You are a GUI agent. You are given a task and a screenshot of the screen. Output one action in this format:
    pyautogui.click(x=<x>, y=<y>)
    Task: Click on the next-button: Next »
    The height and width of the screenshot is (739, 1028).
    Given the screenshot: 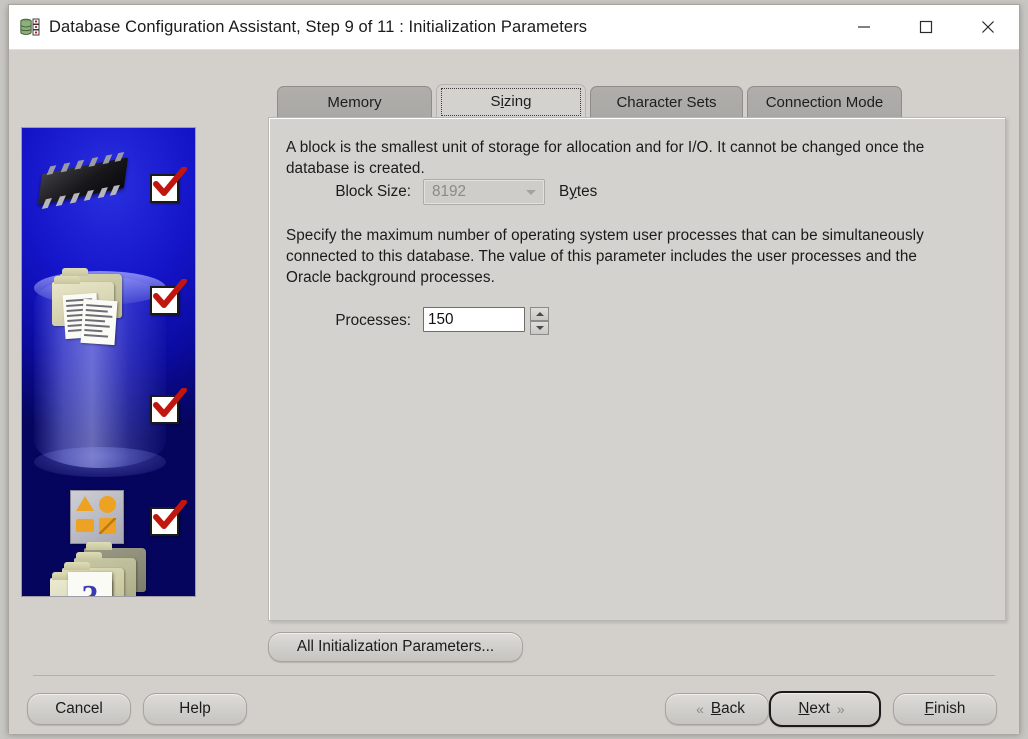 What is the action you would take?
    pyautogui.click(x=825, y=709)
    